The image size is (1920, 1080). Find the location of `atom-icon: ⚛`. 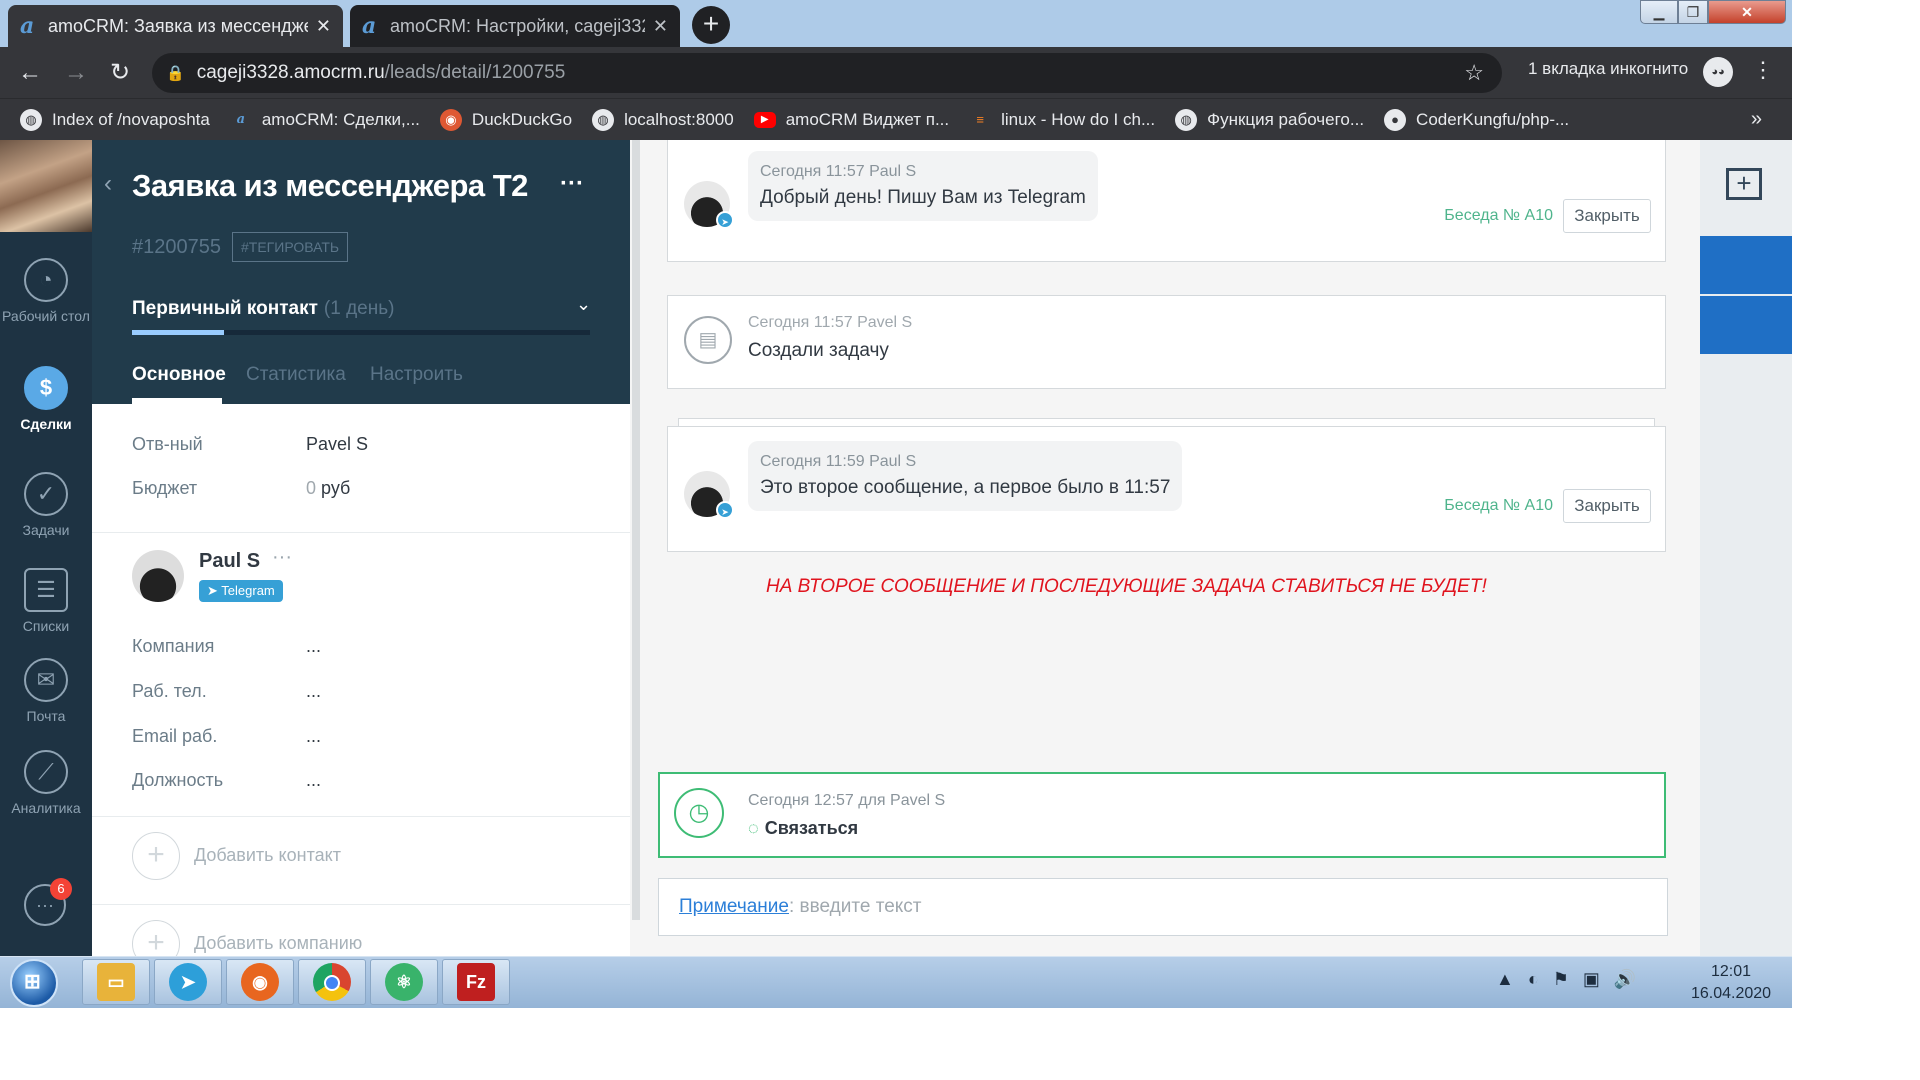

atom-icon: ⚛ is located at coordinates (404, 982).